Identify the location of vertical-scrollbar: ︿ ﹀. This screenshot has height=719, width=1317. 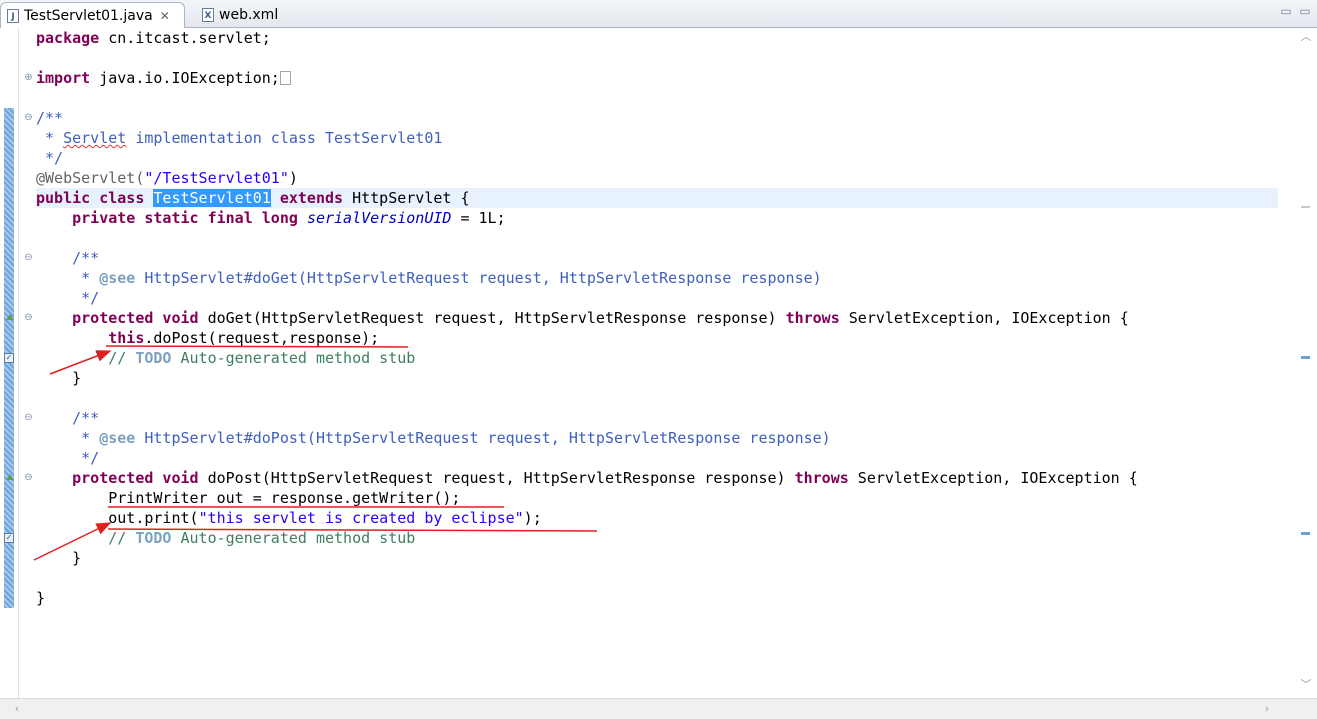
(1298, 363).